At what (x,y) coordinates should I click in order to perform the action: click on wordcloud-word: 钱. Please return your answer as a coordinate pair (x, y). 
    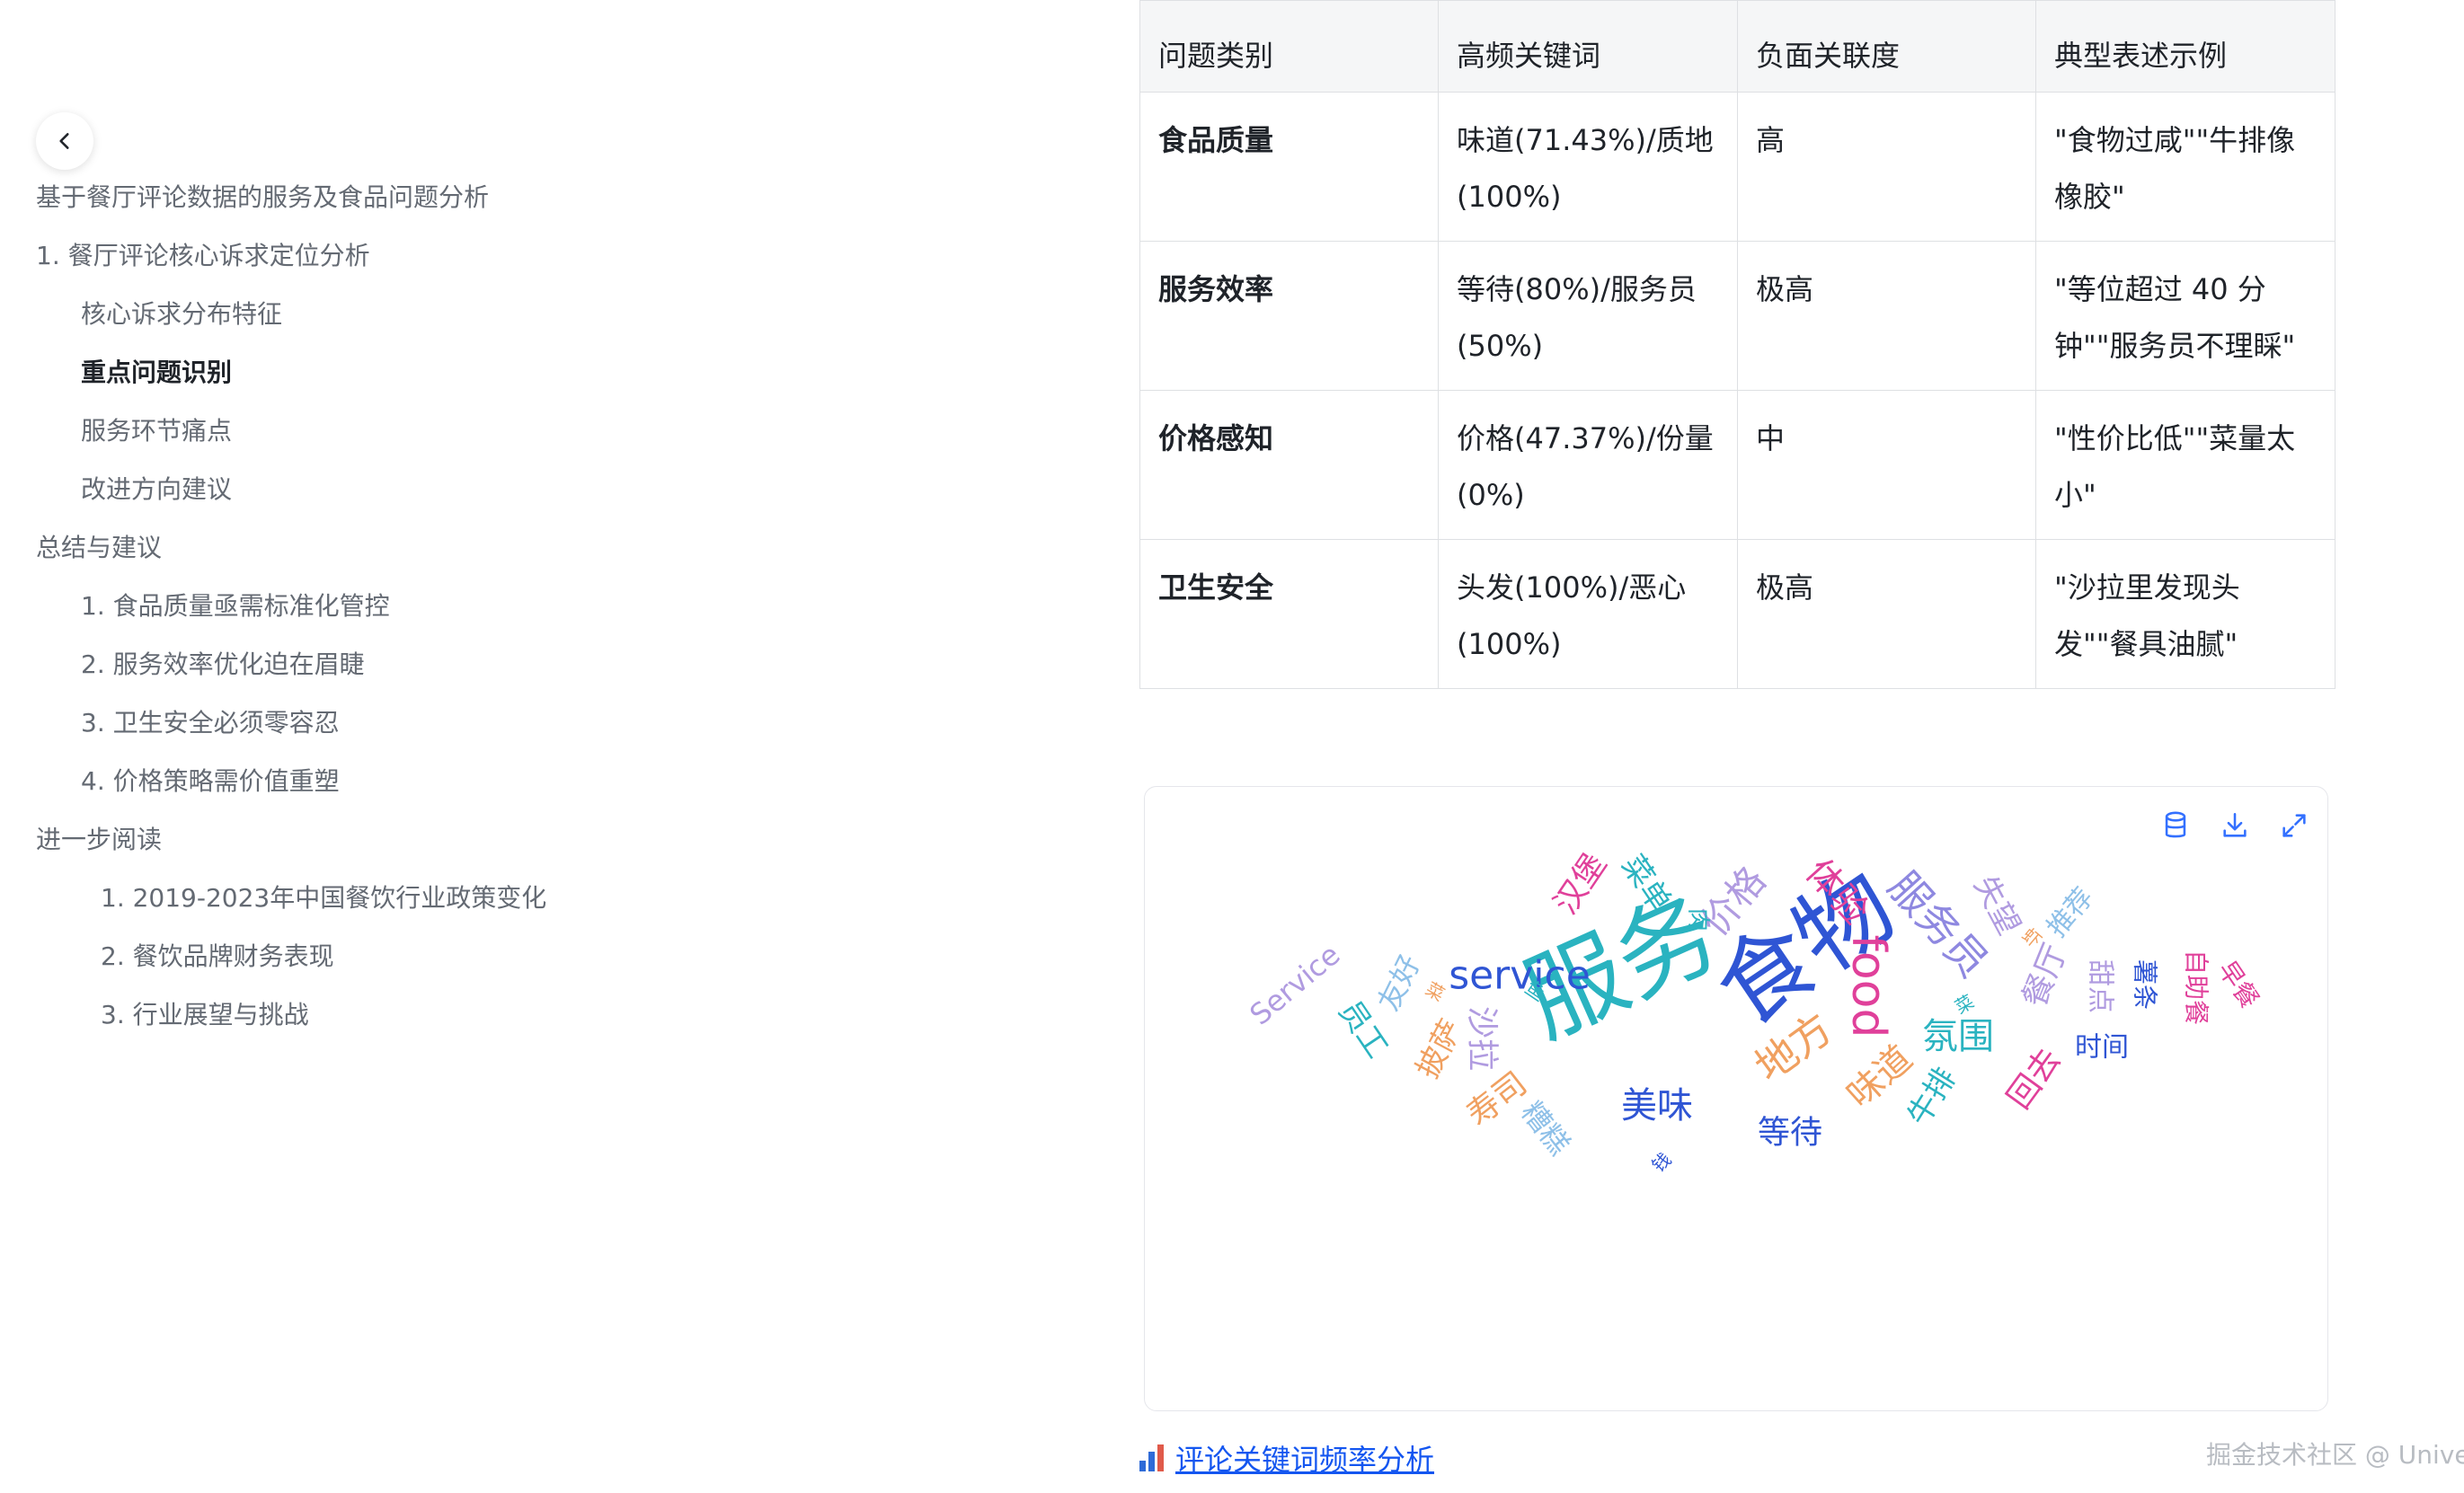
    Looking at the image, I should click on (1661, 1162).